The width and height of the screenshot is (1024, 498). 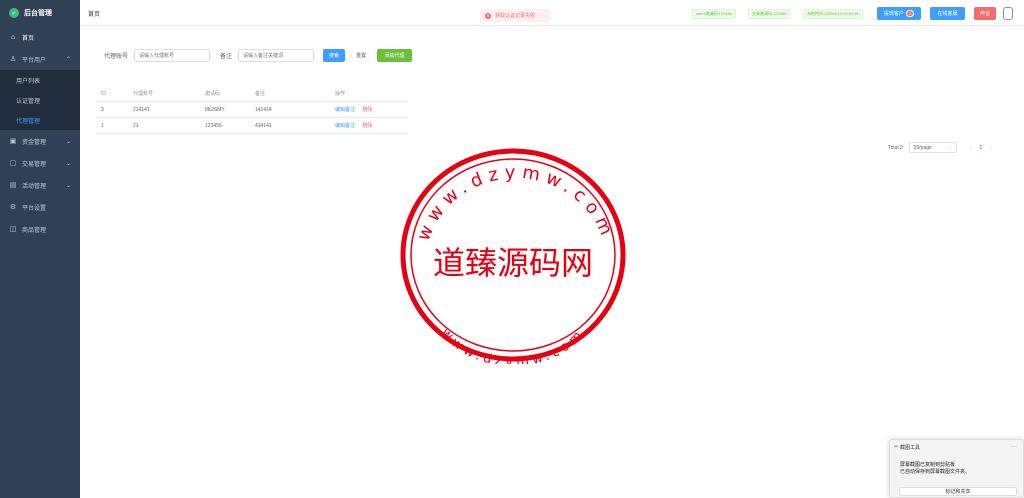 I want to click on sidebar-submenu: 用户列表 认证管理 代理管理, so click(x=40, y=100).